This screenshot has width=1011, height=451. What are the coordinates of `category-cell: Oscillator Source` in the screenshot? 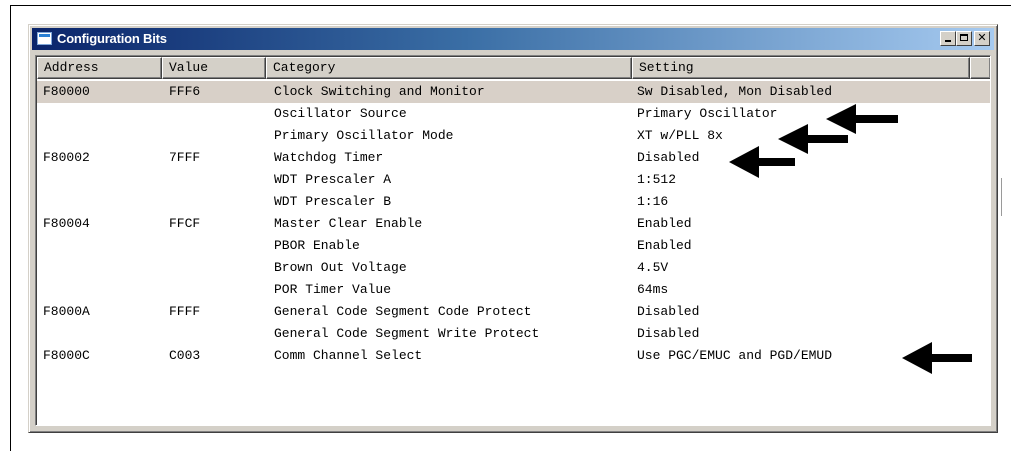 It's located at (340, 113).